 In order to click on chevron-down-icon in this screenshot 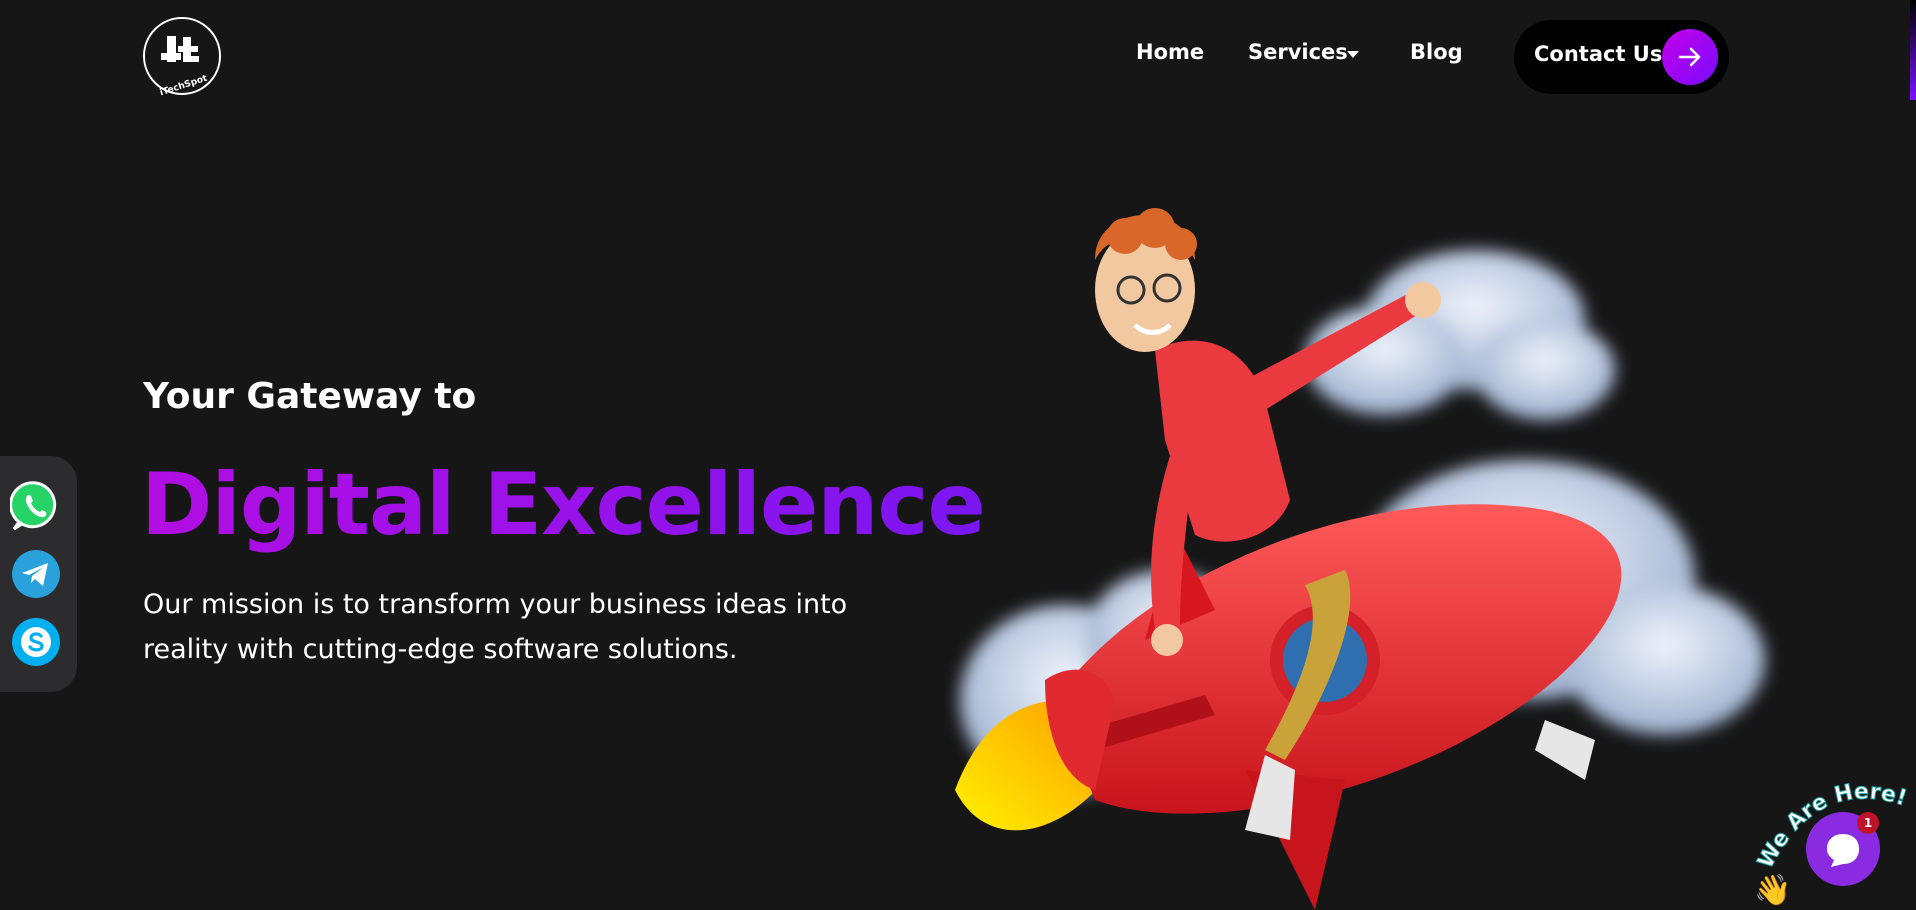, I will do `click(1353, 54)`.